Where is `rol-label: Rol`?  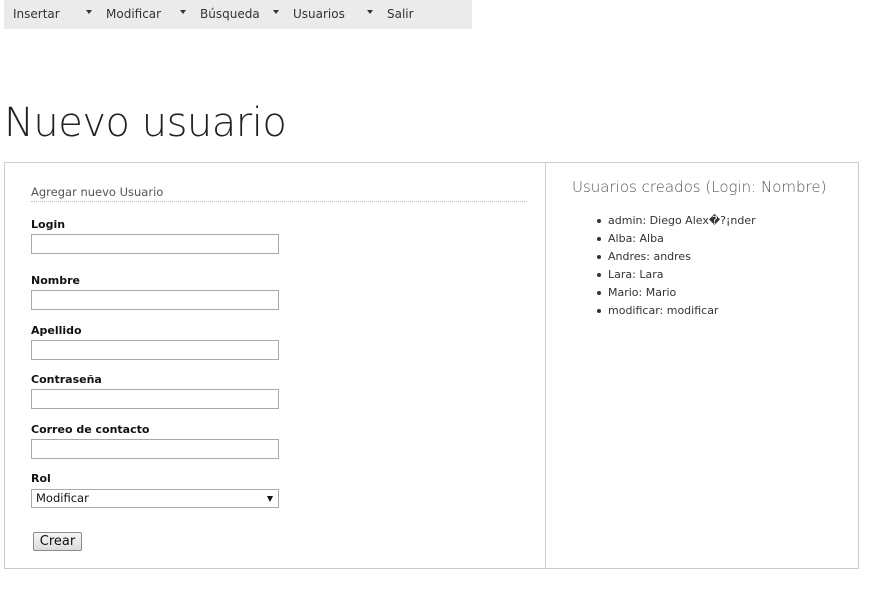 rol-label: Rol is located at coordinates (41, 478).